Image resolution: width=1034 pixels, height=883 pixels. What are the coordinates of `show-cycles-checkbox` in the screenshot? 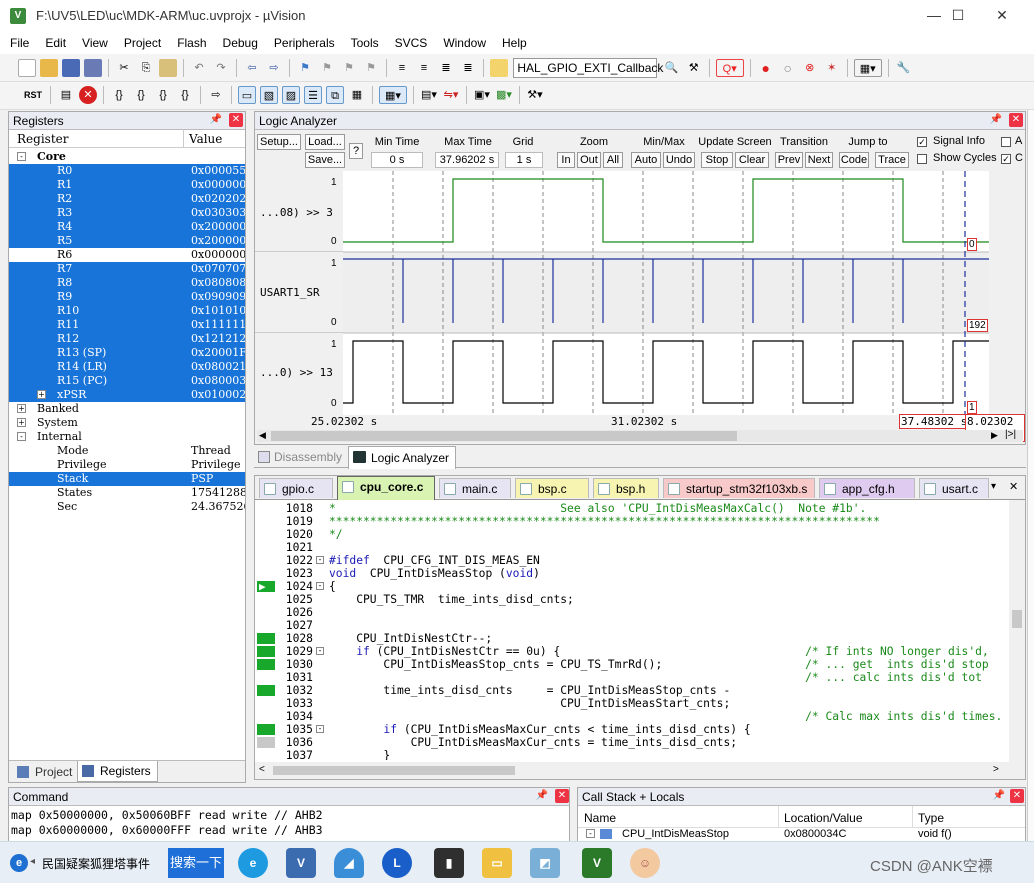 It's located at (922, 159).